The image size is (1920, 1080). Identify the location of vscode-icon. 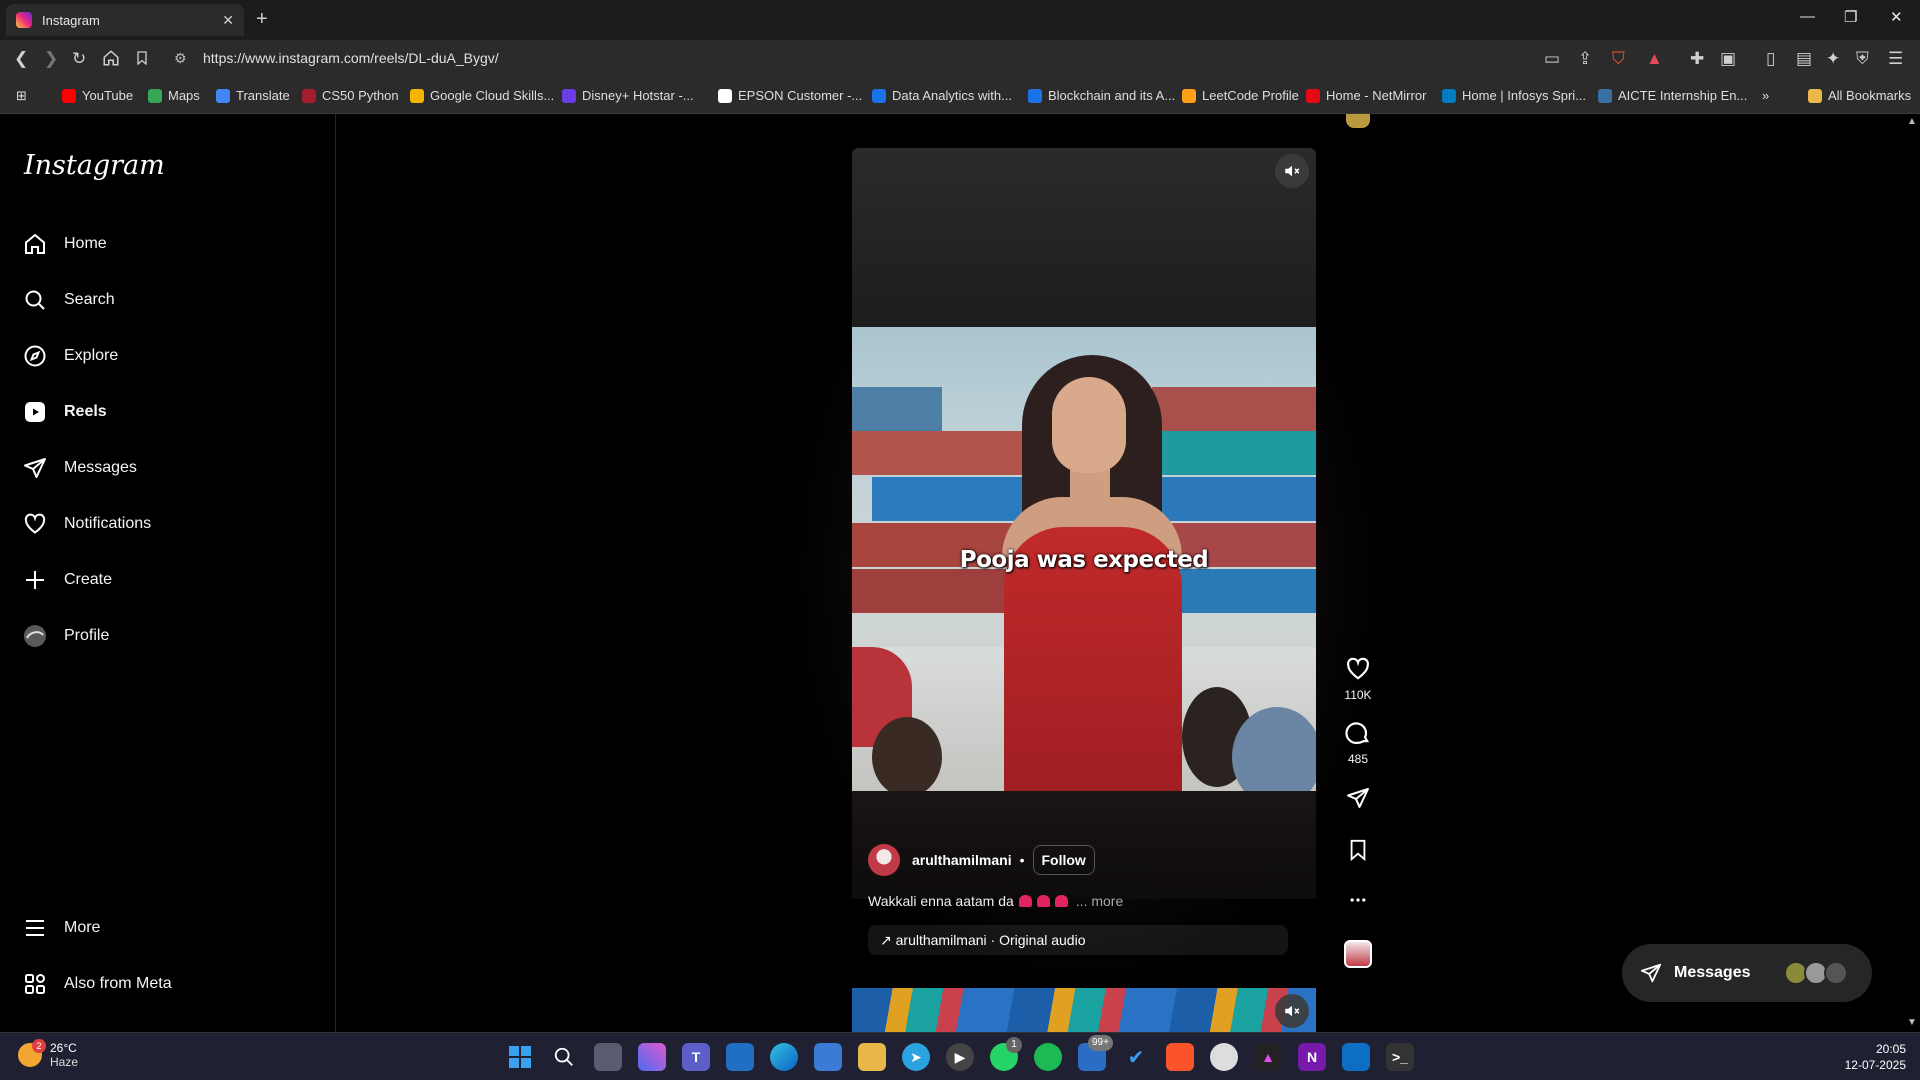
(1356, 1057).